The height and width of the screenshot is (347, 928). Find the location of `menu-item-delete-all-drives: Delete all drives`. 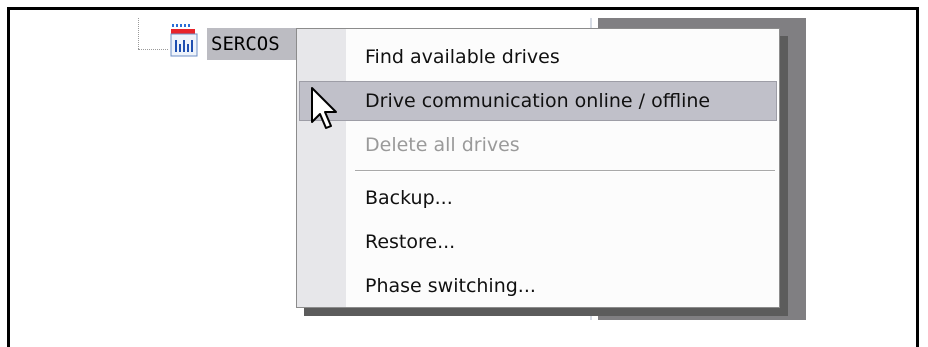

menu-item-delete-all-drives: Delete all drives is located at coordinates (538, 145).